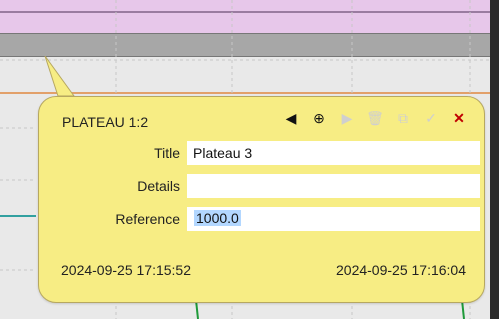  What do you see at coordinates (291, 118) in the screenshot?
I see `previous-icon: ◀` at bounding box center [291, 118].